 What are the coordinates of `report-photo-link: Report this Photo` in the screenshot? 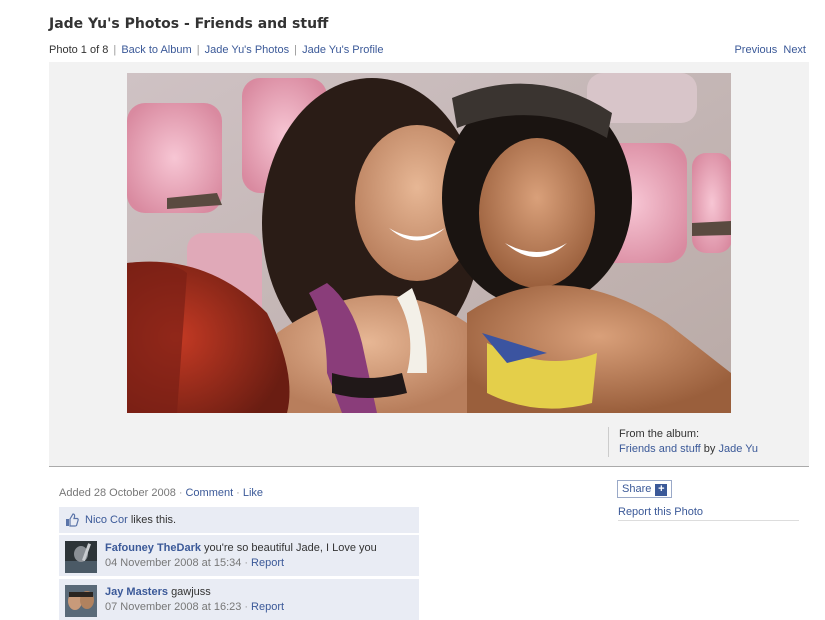 It's located at (660, 512).